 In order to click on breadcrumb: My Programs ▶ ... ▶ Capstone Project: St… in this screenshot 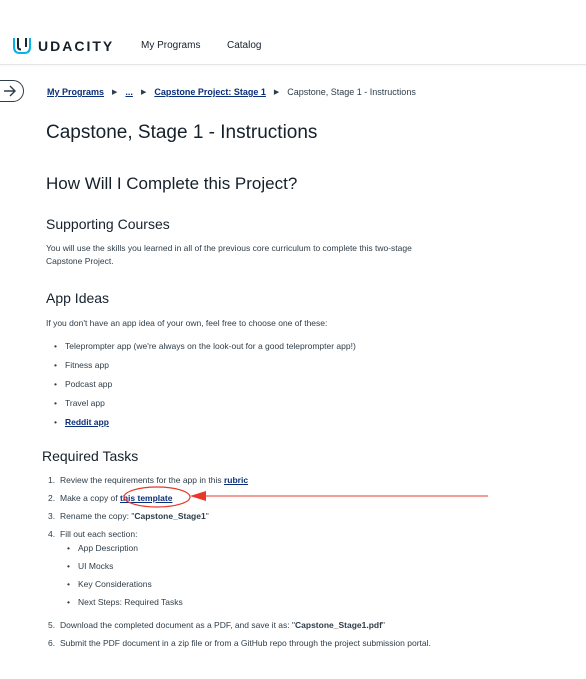, I will do `click(231, 92)`.